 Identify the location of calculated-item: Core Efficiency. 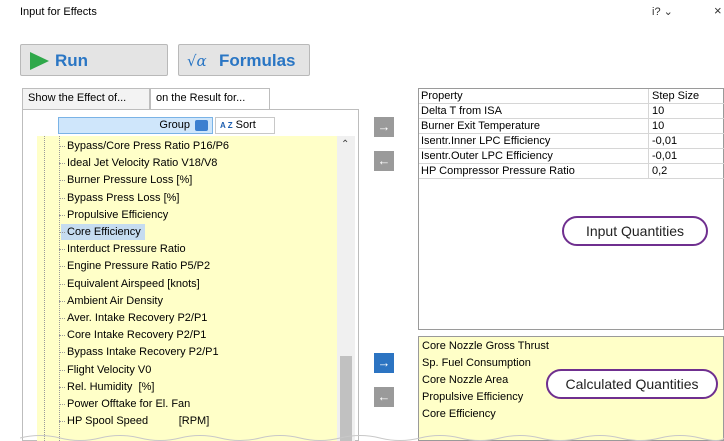
(459, 414).